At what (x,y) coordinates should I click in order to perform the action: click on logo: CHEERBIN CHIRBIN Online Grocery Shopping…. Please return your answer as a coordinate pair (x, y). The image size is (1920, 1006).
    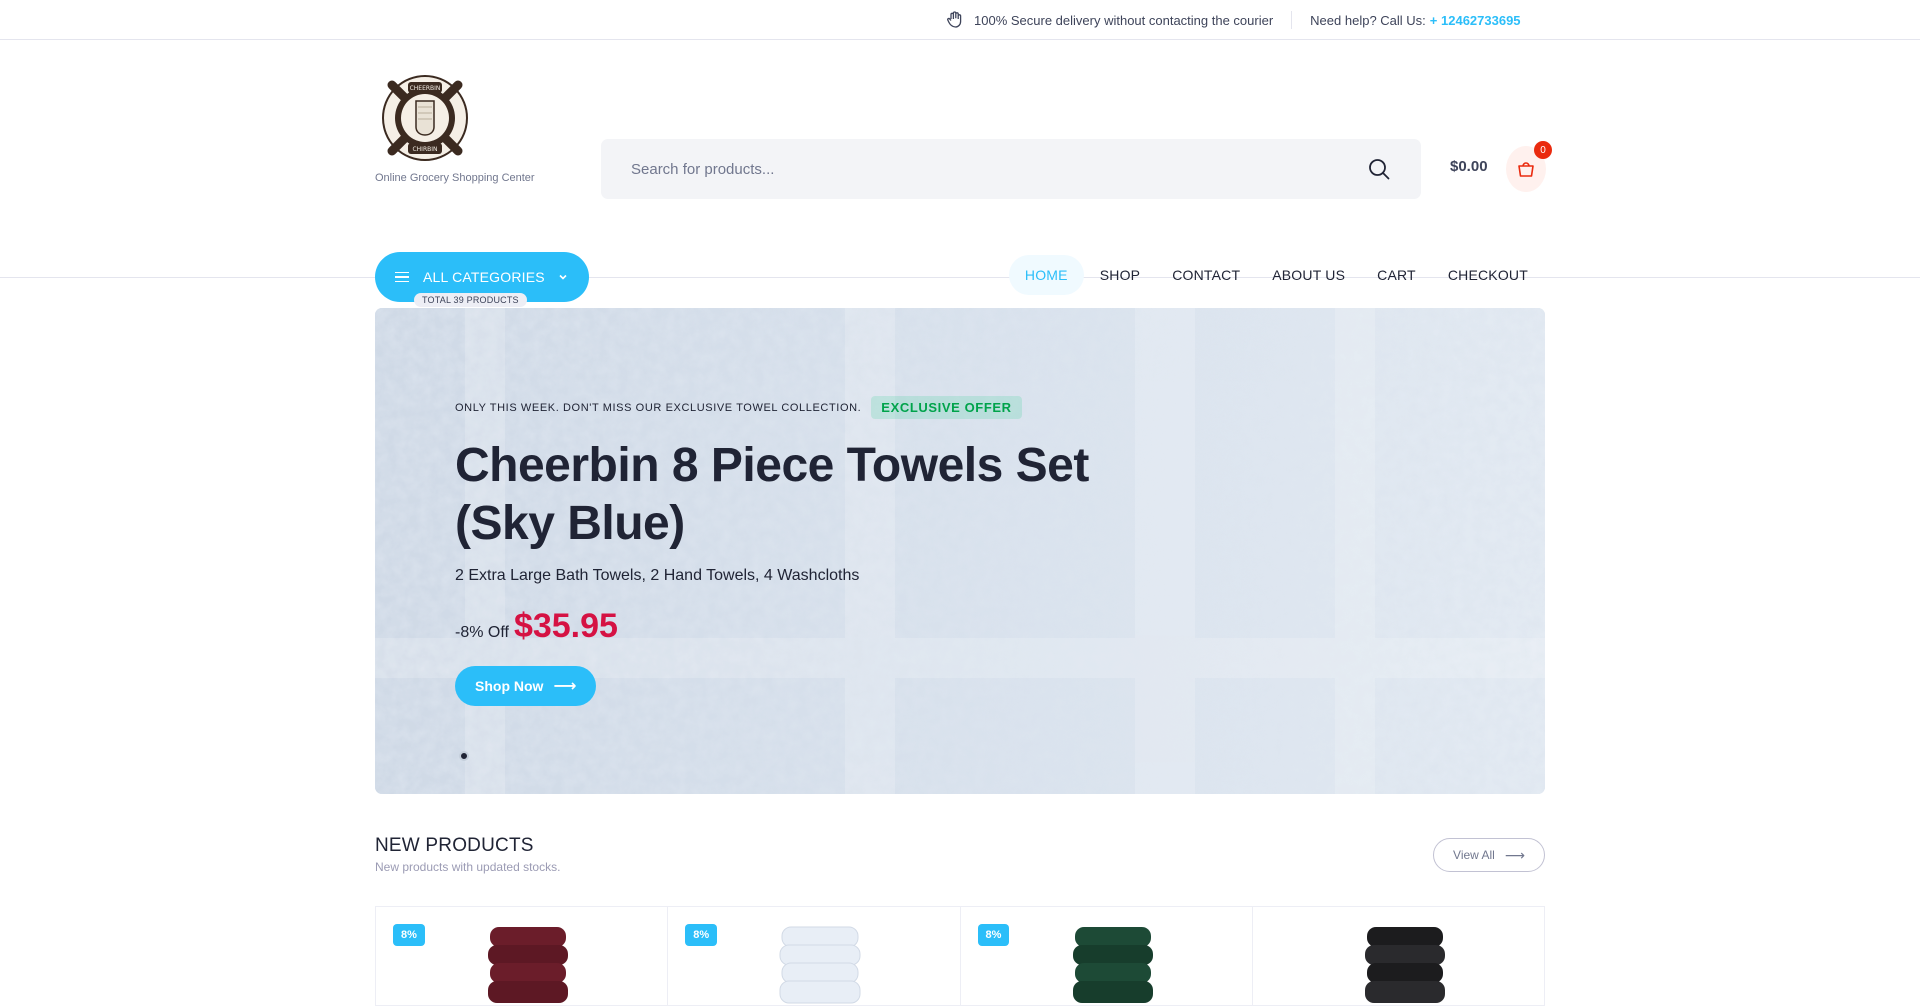
    Looking at the image, I should click on (460, 128).